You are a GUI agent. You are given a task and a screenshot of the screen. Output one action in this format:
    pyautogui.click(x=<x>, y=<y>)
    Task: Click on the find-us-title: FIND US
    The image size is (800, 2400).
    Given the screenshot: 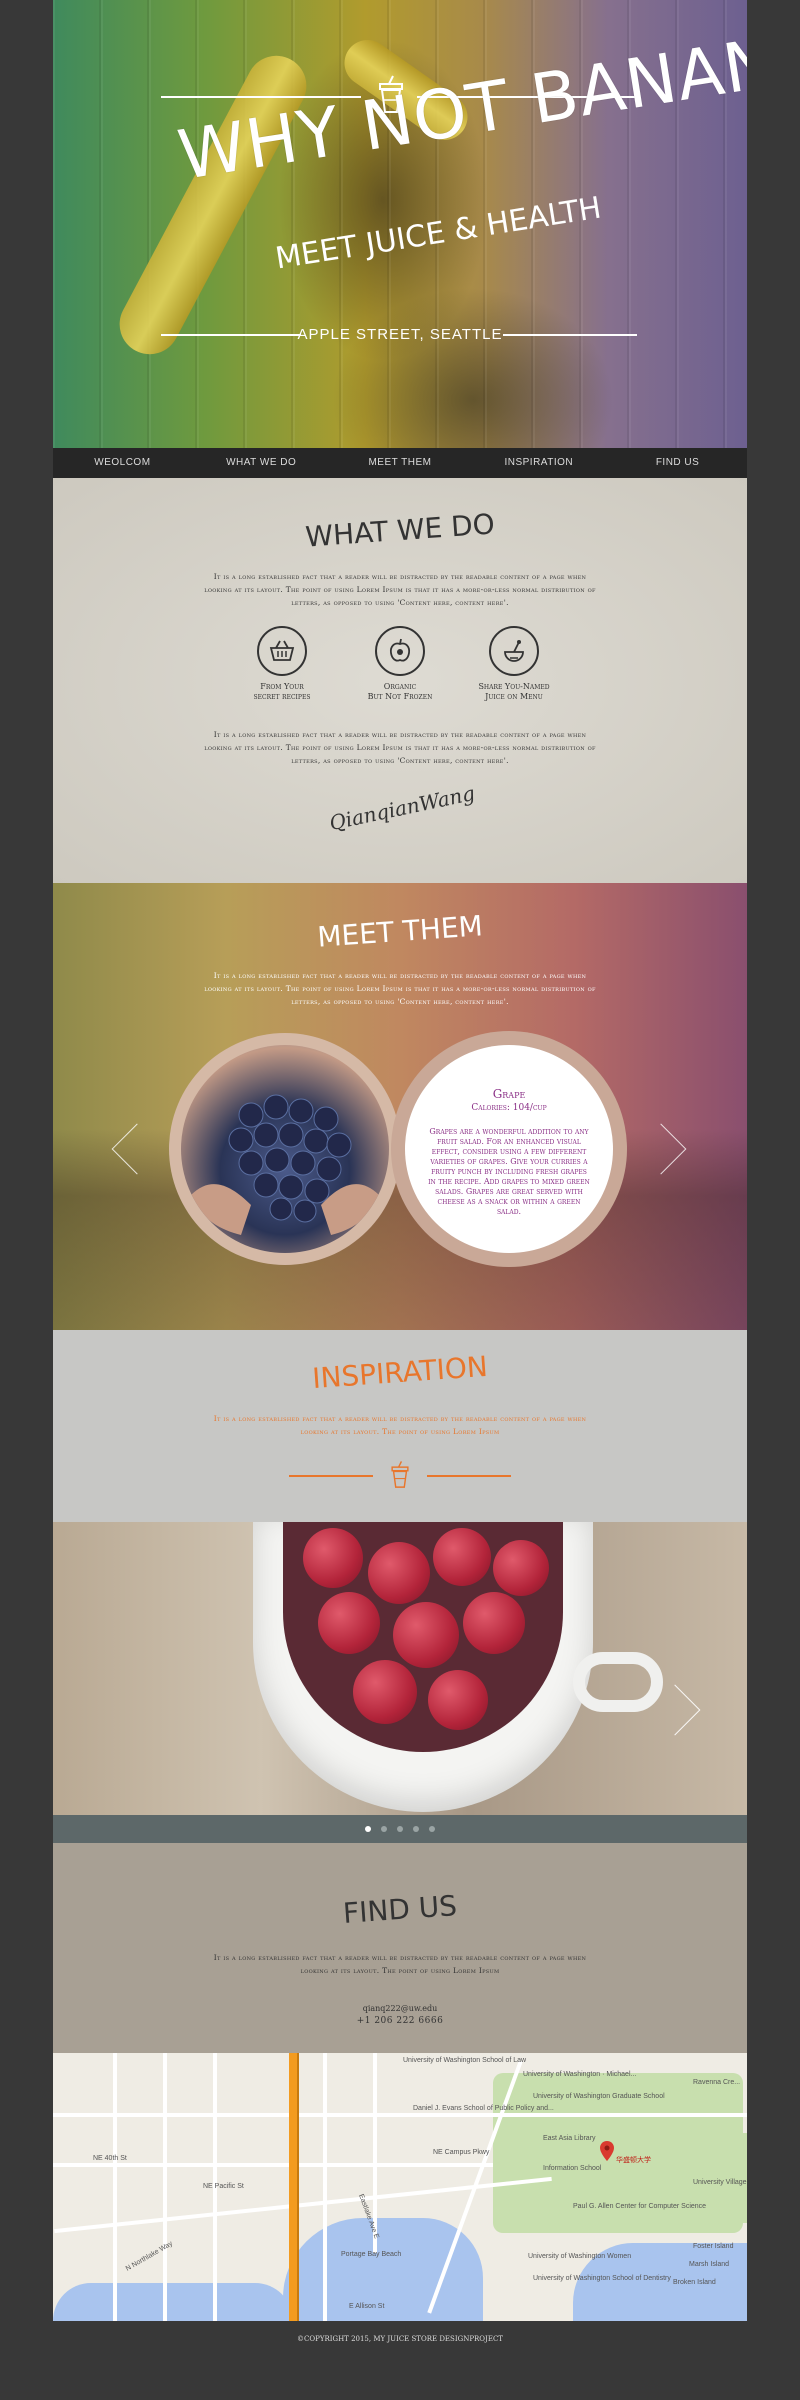 What is the action you would take?
    pyautogui.click(x=400, y=1909)
    